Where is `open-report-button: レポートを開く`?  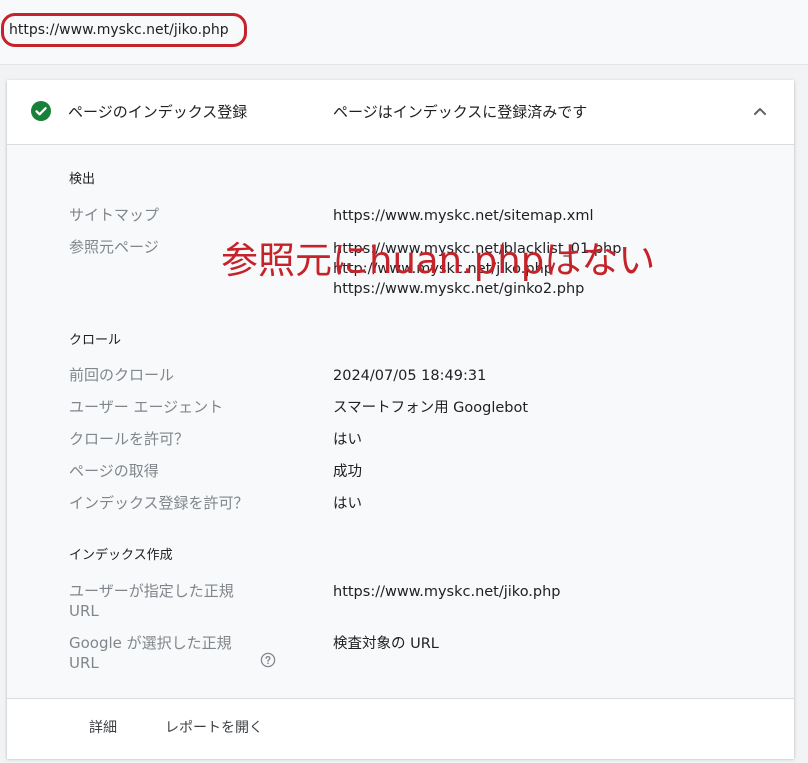 open-report-button: レポートを開く is located at coordinates (214, 727).